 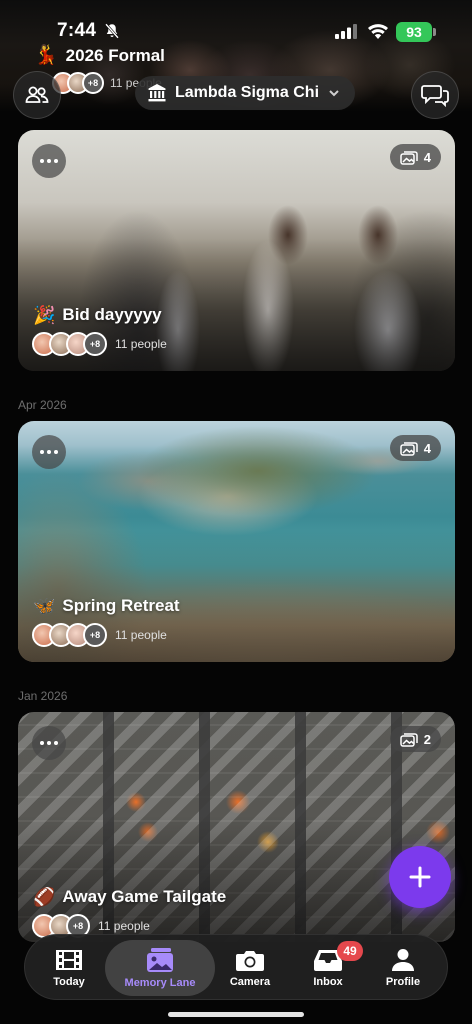 I want to click on tab-profile: Profile, so click(x=403, y=968).